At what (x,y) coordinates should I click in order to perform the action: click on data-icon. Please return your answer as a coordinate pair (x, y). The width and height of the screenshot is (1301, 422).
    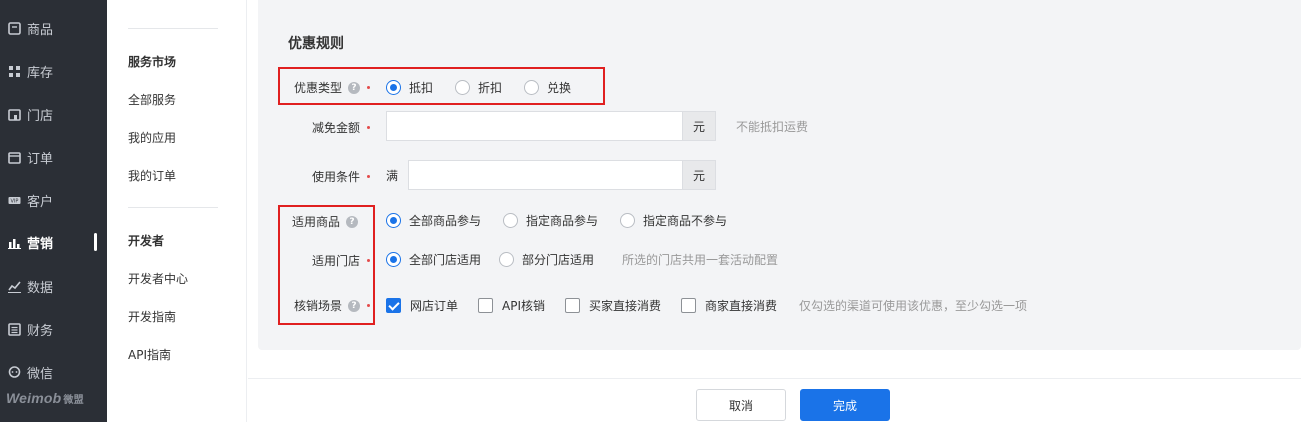
    Looking at the image, I should click on (14, 286).